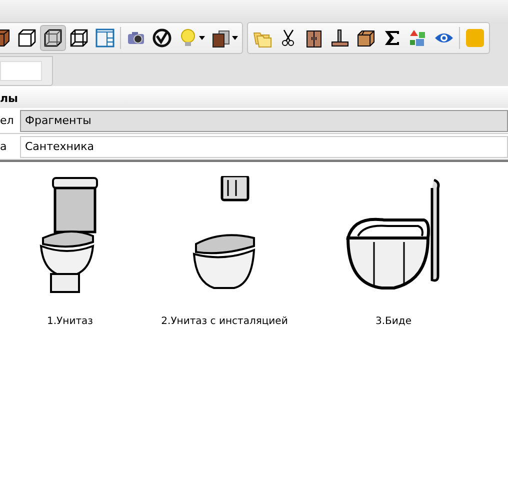 This screenshot has height=493, width=508. Describe the element at coordinates (105, 38) in the screenshot. I see `layout-icon` at that location.